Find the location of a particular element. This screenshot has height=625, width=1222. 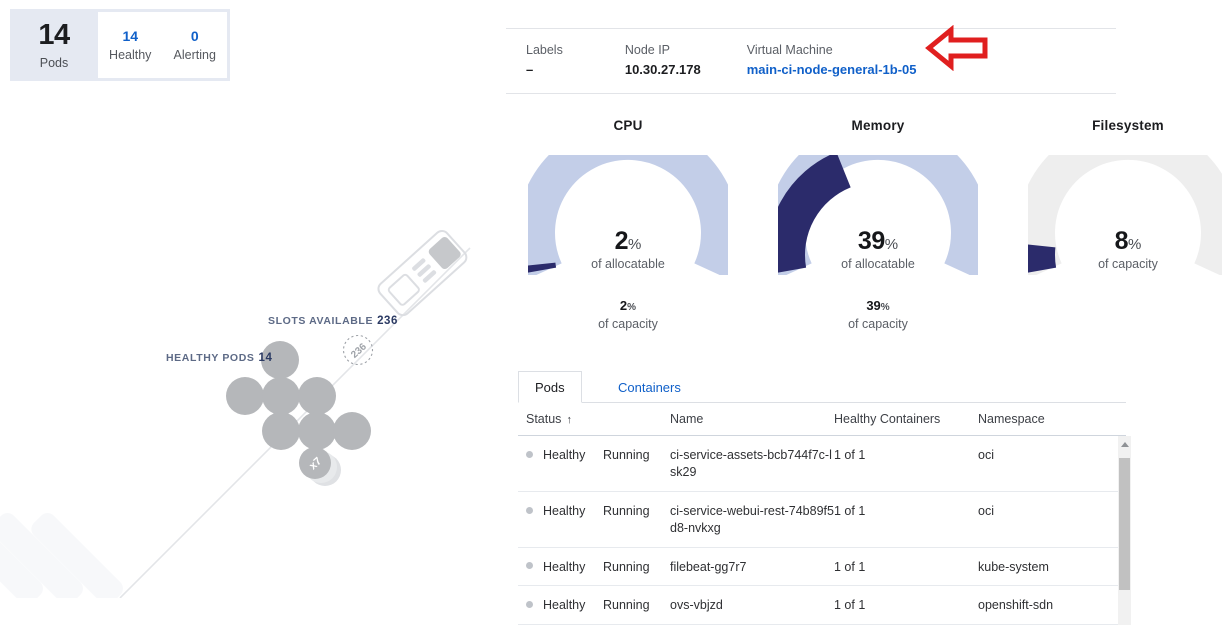

table-scrollbar is located at coordinates (1124, 530).